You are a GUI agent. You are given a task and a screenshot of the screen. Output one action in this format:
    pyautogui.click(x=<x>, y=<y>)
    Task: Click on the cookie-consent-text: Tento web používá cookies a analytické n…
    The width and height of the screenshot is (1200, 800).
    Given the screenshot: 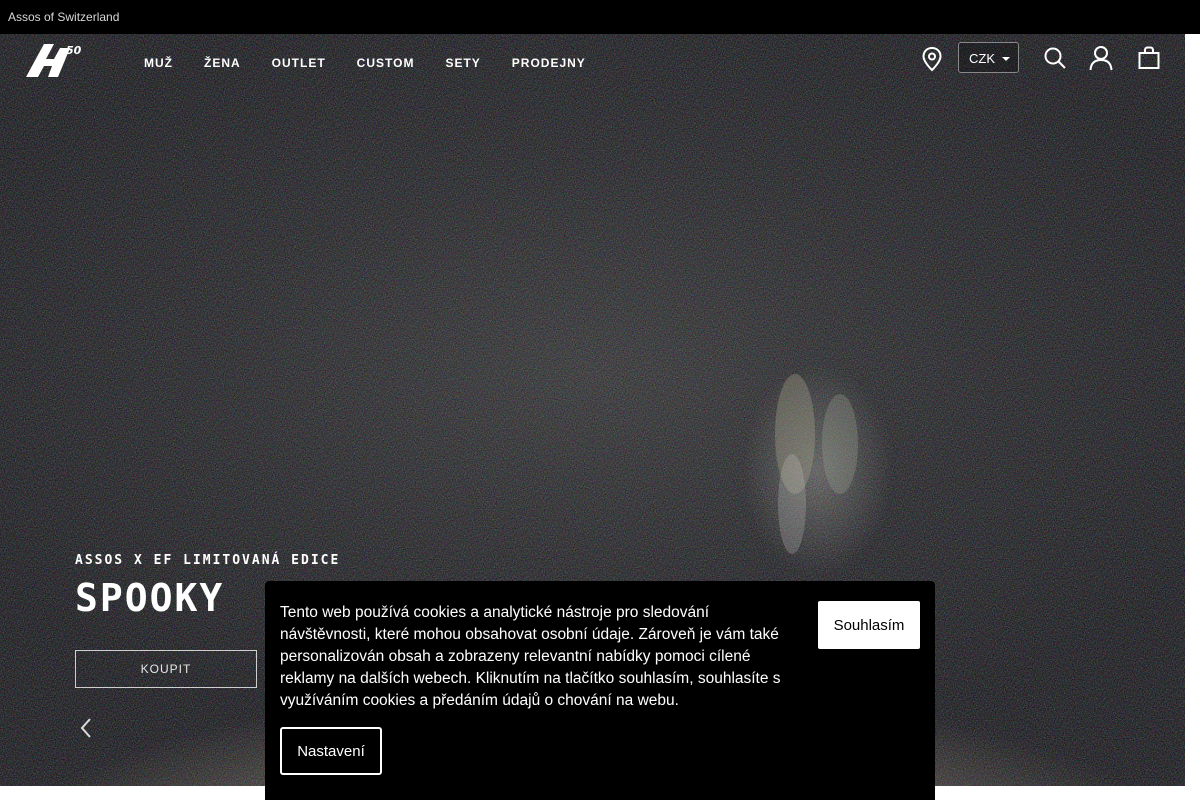 What is the action you would take?
    pyautogui.click(x=530, y=656)
    